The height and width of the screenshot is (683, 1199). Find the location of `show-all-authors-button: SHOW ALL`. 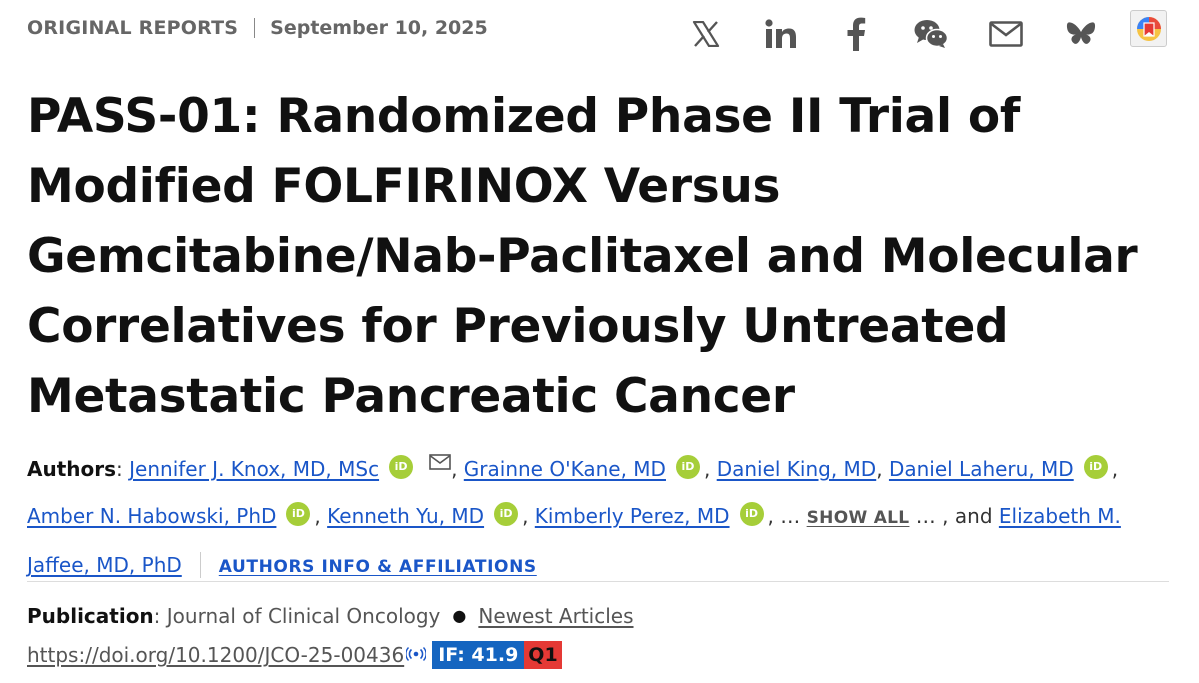

show-all-authors-button: SHOW ALL is located at coordinates (858, 518).